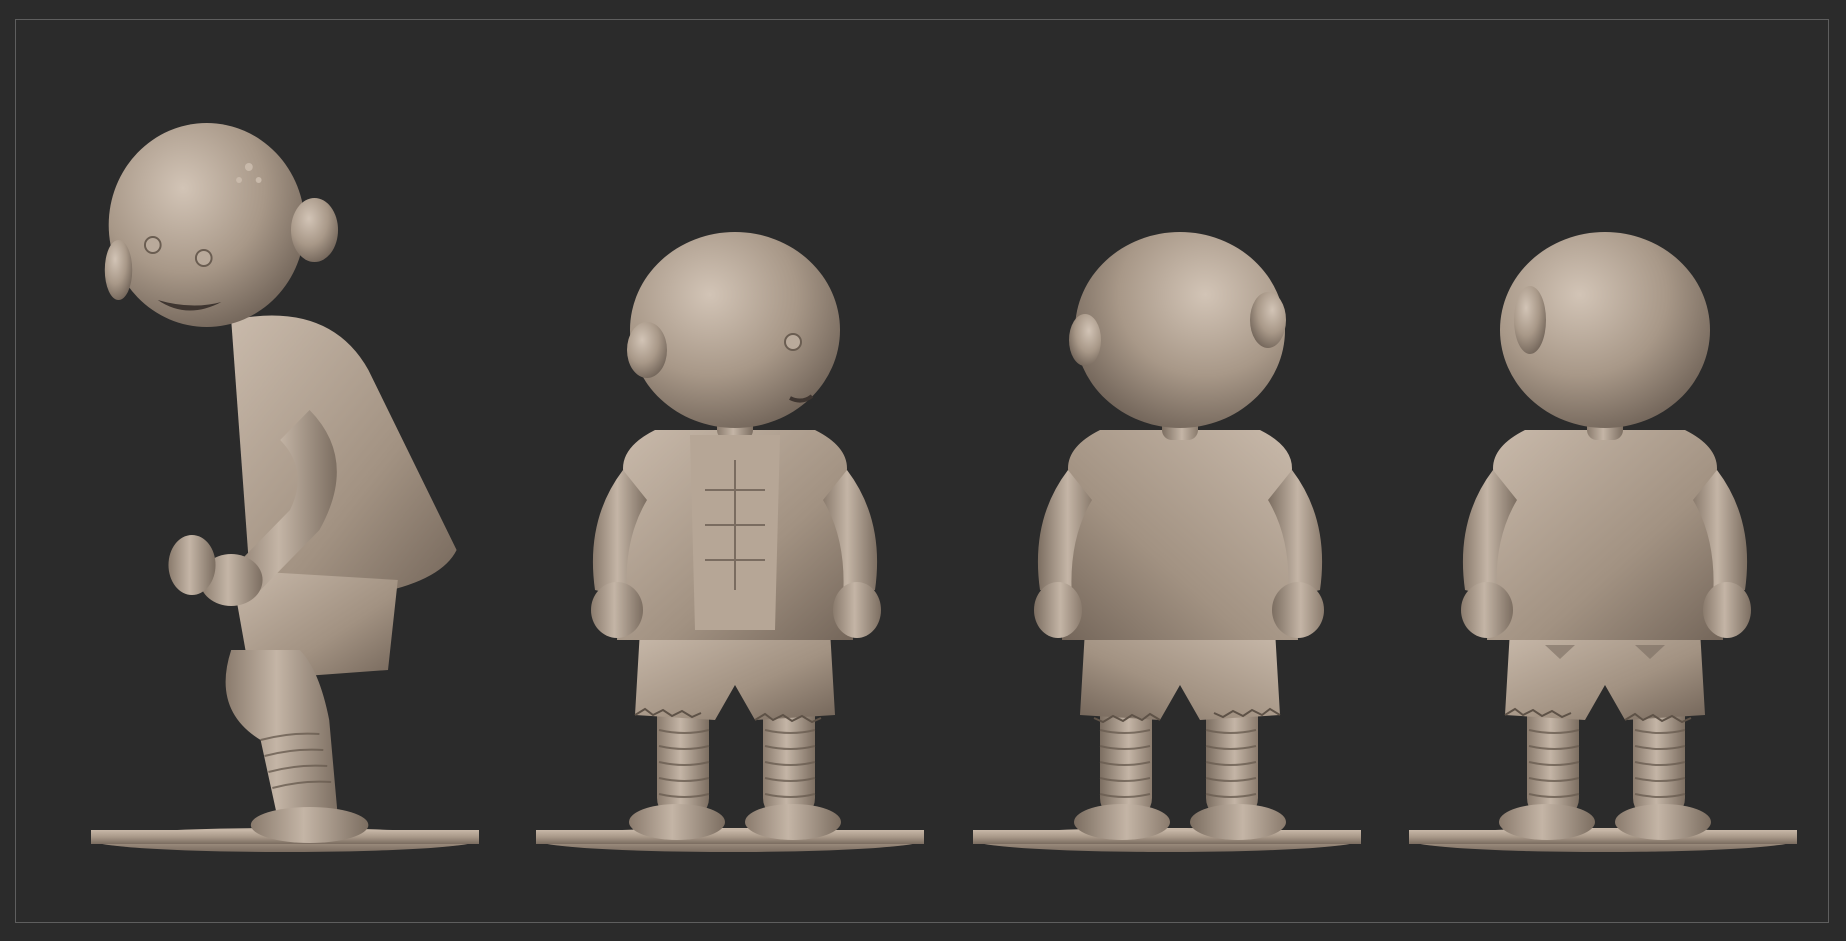  I want to click on figure-view-back, so click(1606, 536).